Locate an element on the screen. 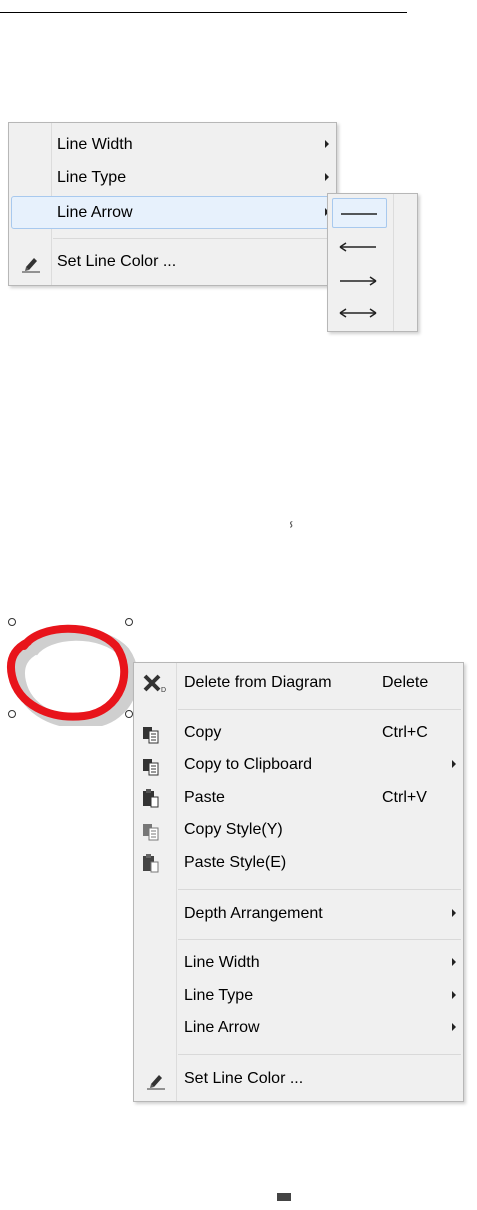  menu-item-copy: Copy Ctrl+C is located at coordinates (298, 732).